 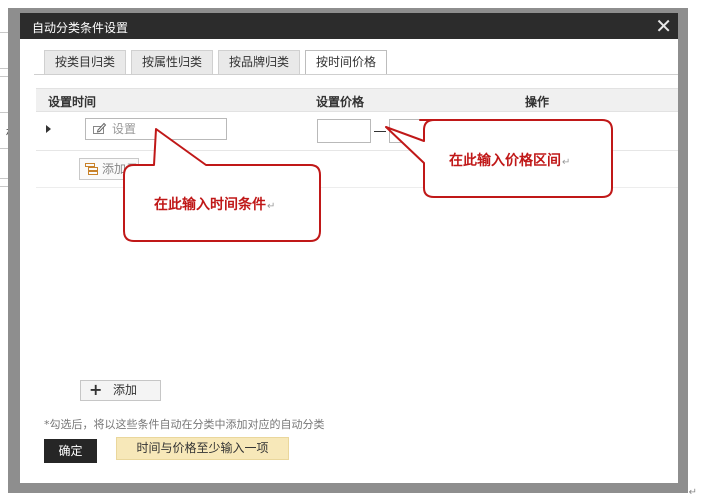 I want to click on return-mark: ↵, so click(x=692, y=492).